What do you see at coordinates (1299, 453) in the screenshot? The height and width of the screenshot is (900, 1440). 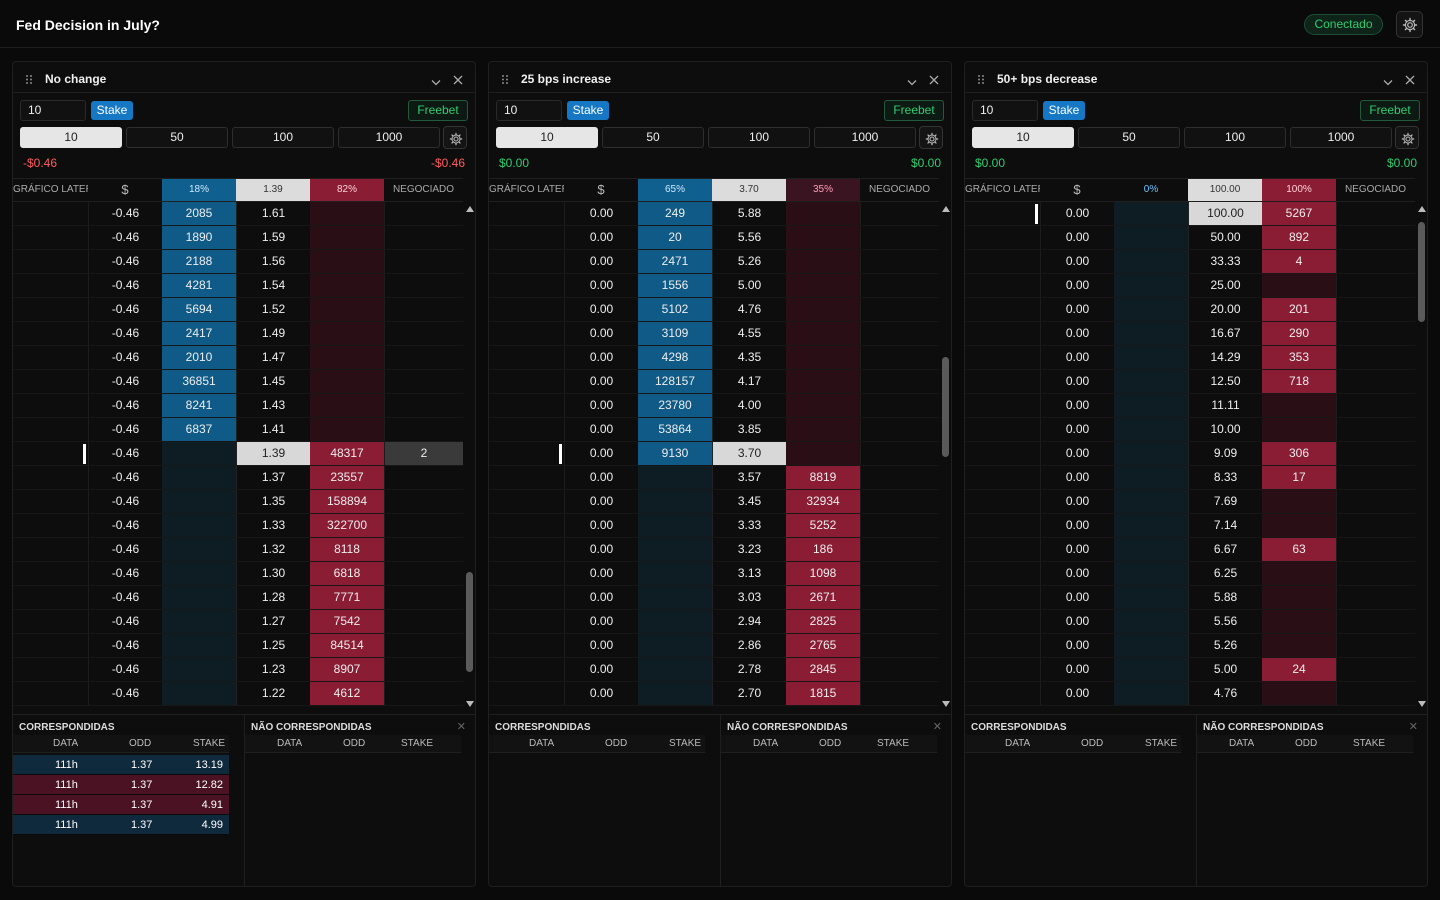 I see `lay-cell: 306` at bounding box center [1299, 453].